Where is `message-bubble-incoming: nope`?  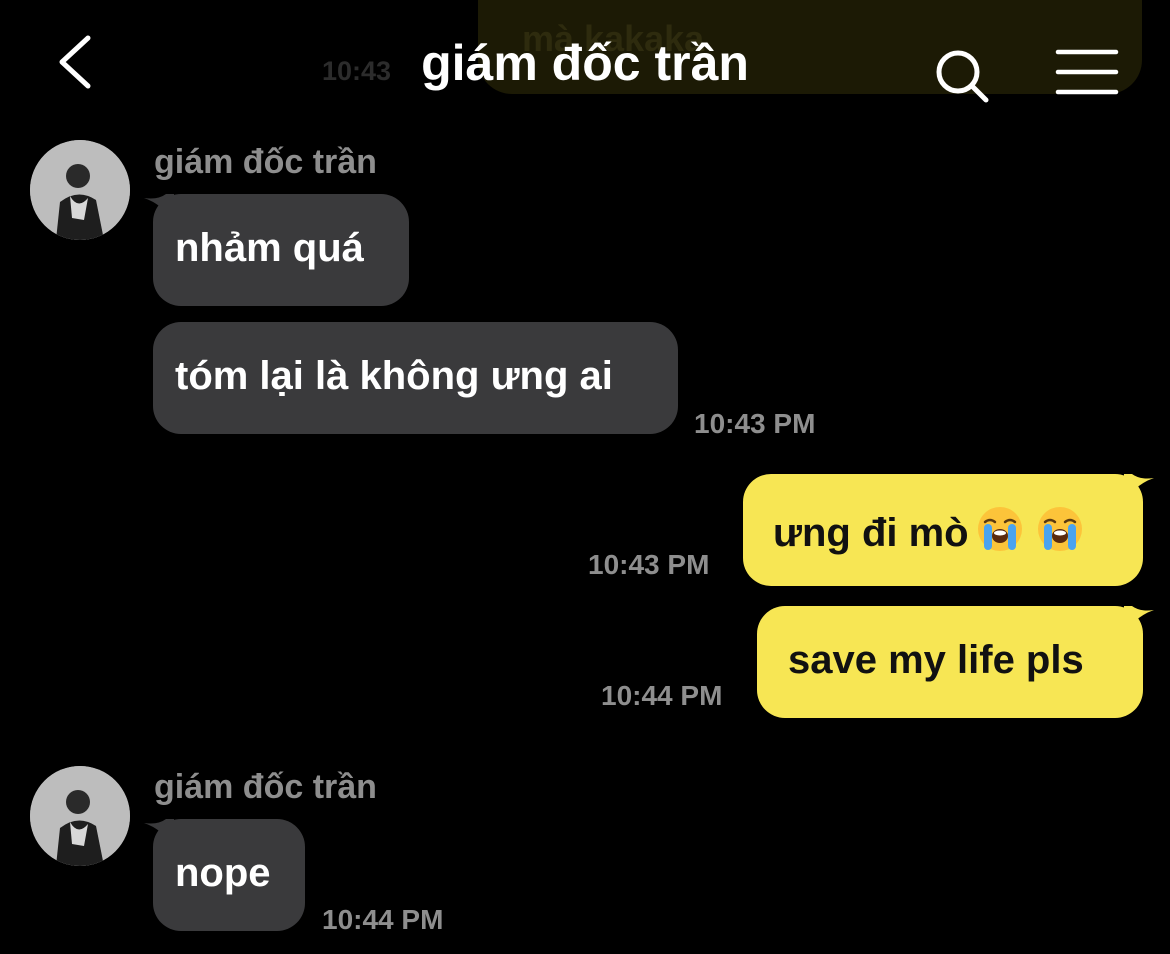
message-bubble-incoming: nope is located at coordinates (229, 875).